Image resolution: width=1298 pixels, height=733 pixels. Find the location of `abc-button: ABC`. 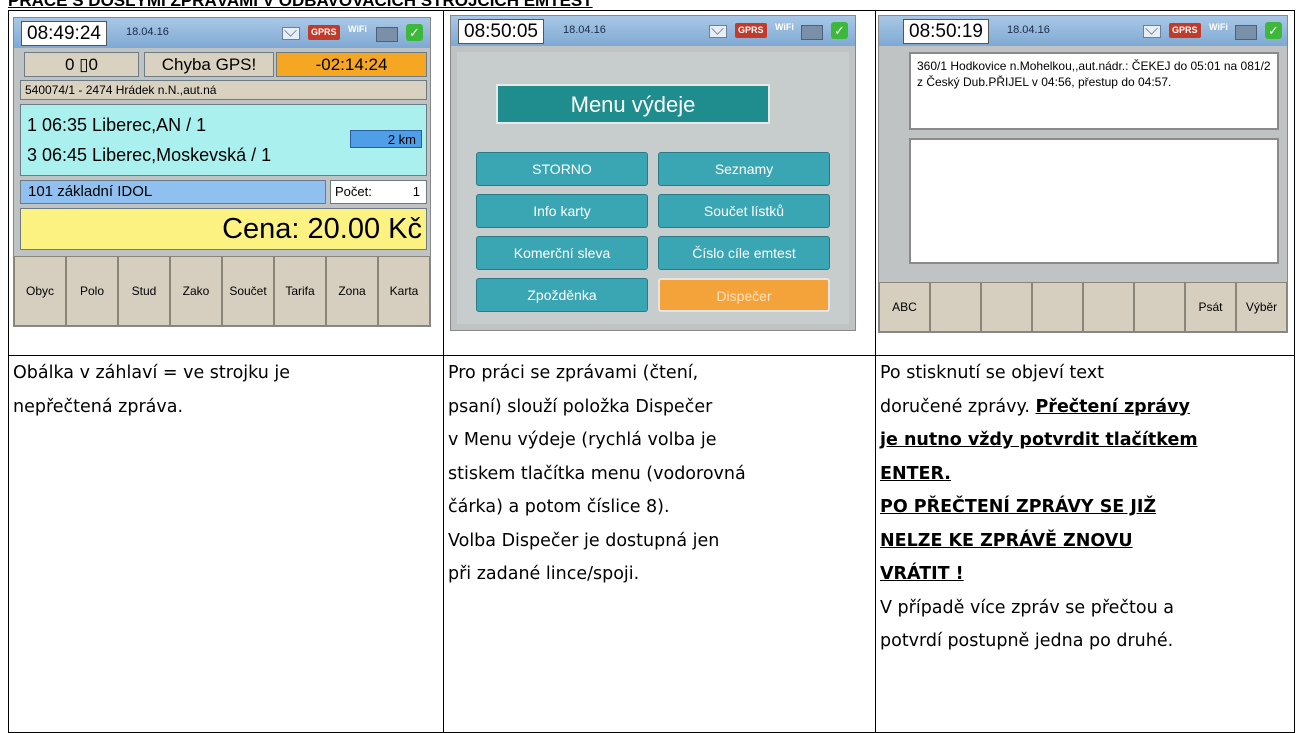

abc-button: ABC is located at coordinates (904, 307).